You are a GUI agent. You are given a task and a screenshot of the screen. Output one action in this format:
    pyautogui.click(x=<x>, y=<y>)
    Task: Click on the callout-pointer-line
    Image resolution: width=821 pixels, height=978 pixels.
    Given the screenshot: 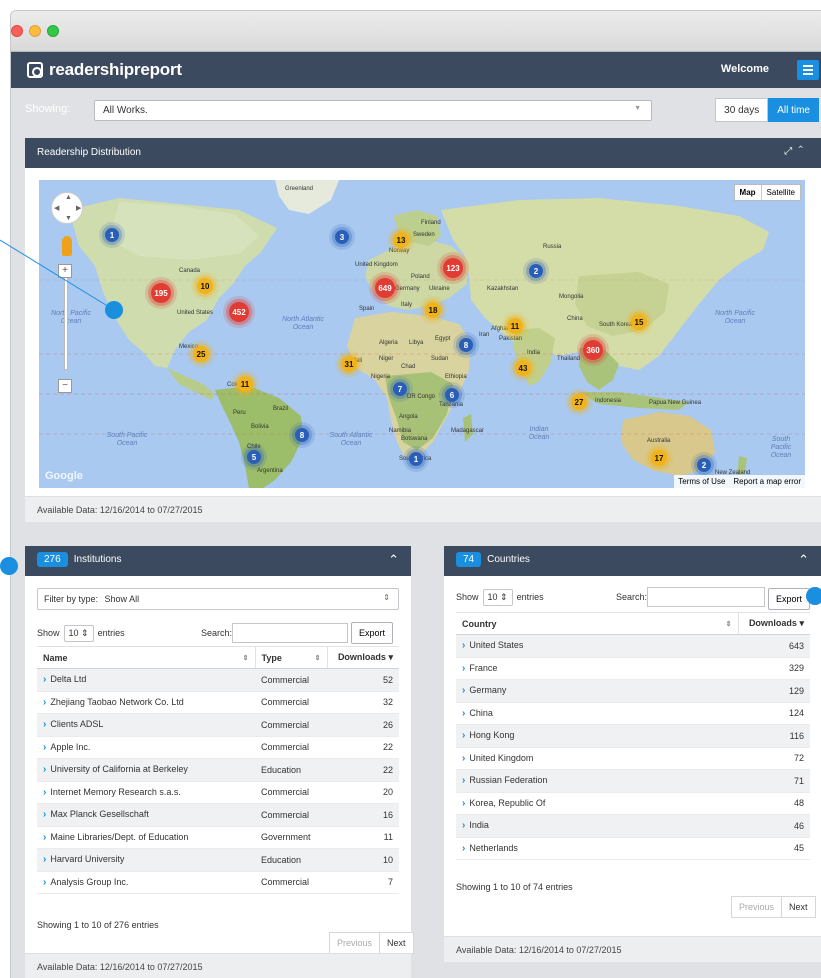 What is the action you would take?
    pyautogui.click(x=57, y=275)
    